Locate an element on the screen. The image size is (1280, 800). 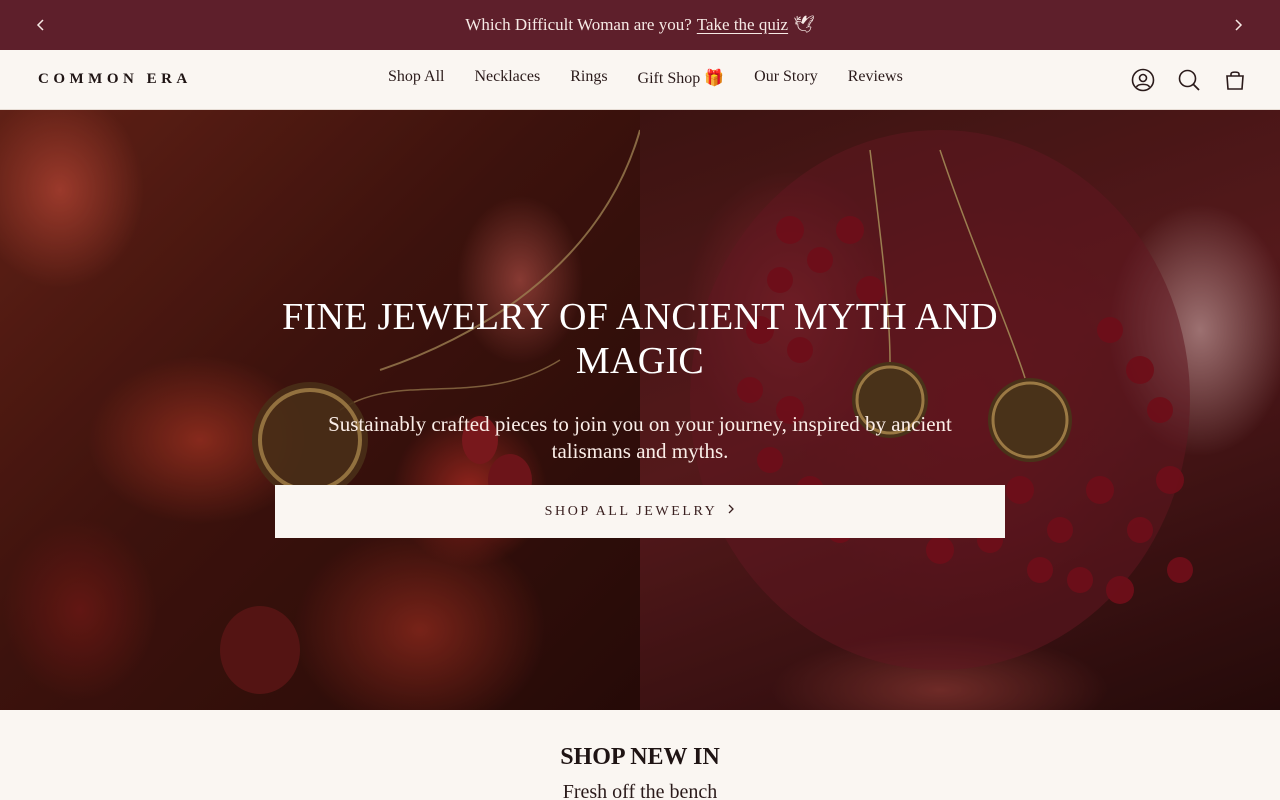
header-icons is located at coordinates (1189, 80).